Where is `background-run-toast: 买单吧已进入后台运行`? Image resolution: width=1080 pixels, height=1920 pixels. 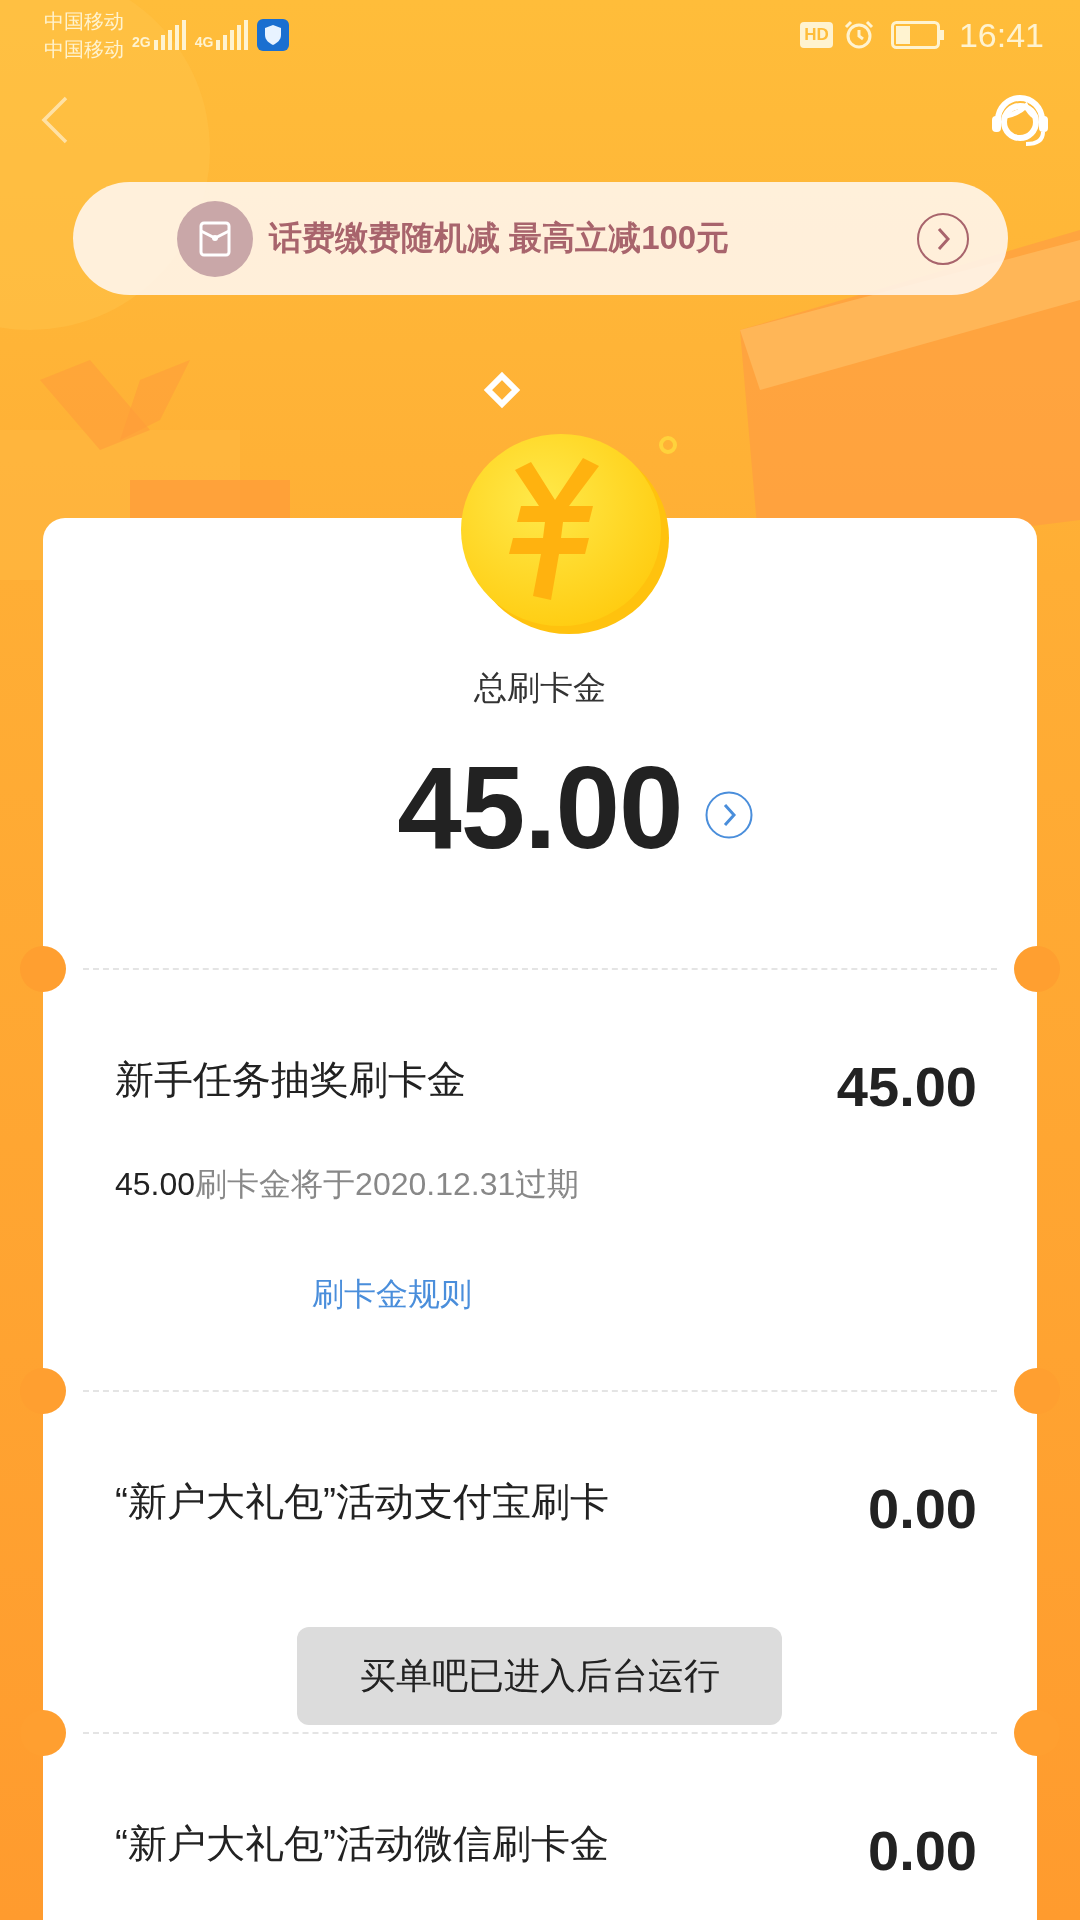 background-run-toast: 买单吧已进入后台运行 is located at coordinates (539, 1676).